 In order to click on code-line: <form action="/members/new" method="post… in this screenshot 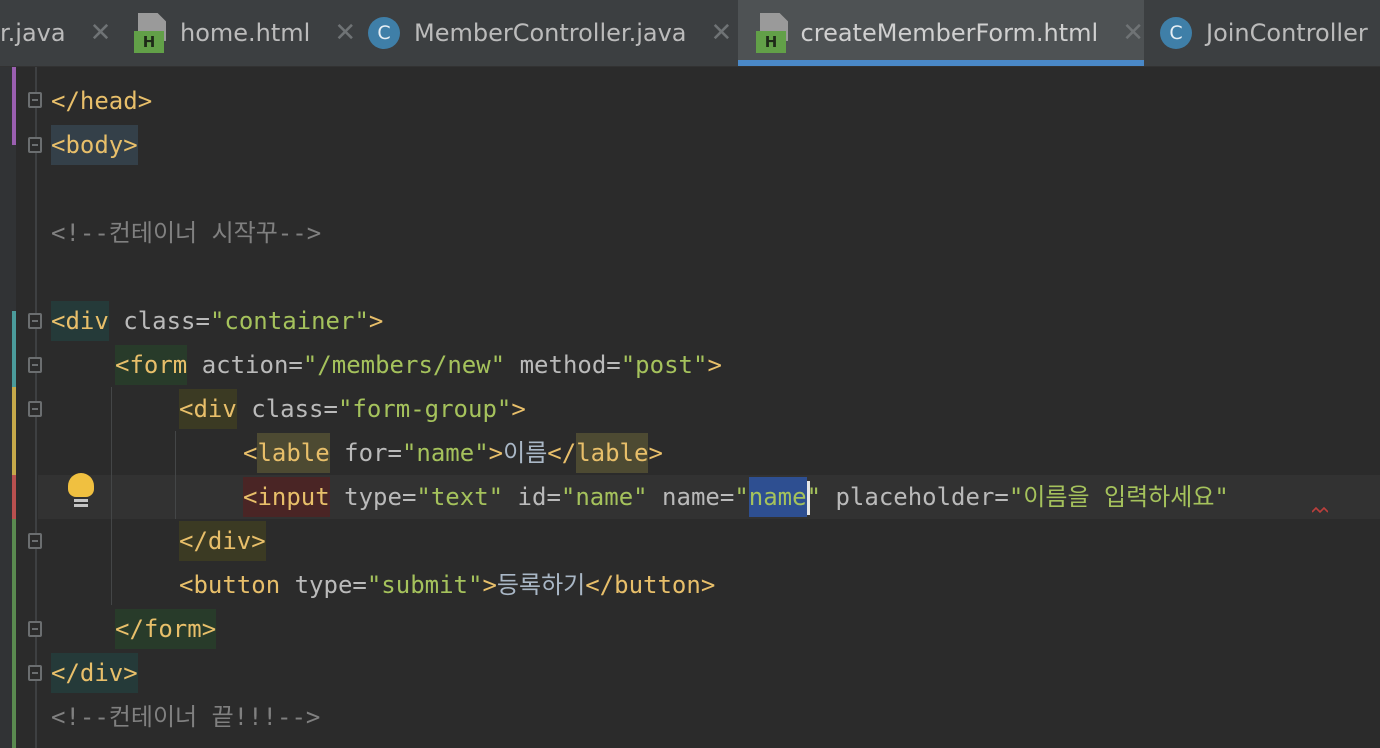, I will do `click(418, 365)`.